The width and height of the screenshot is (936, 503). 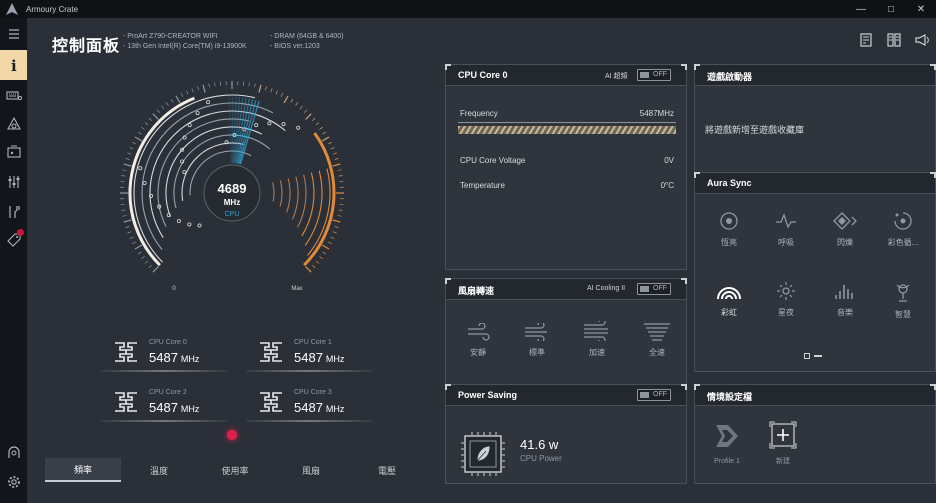 I want to click on sidebar-item-devices, so click(x=13, y=96).